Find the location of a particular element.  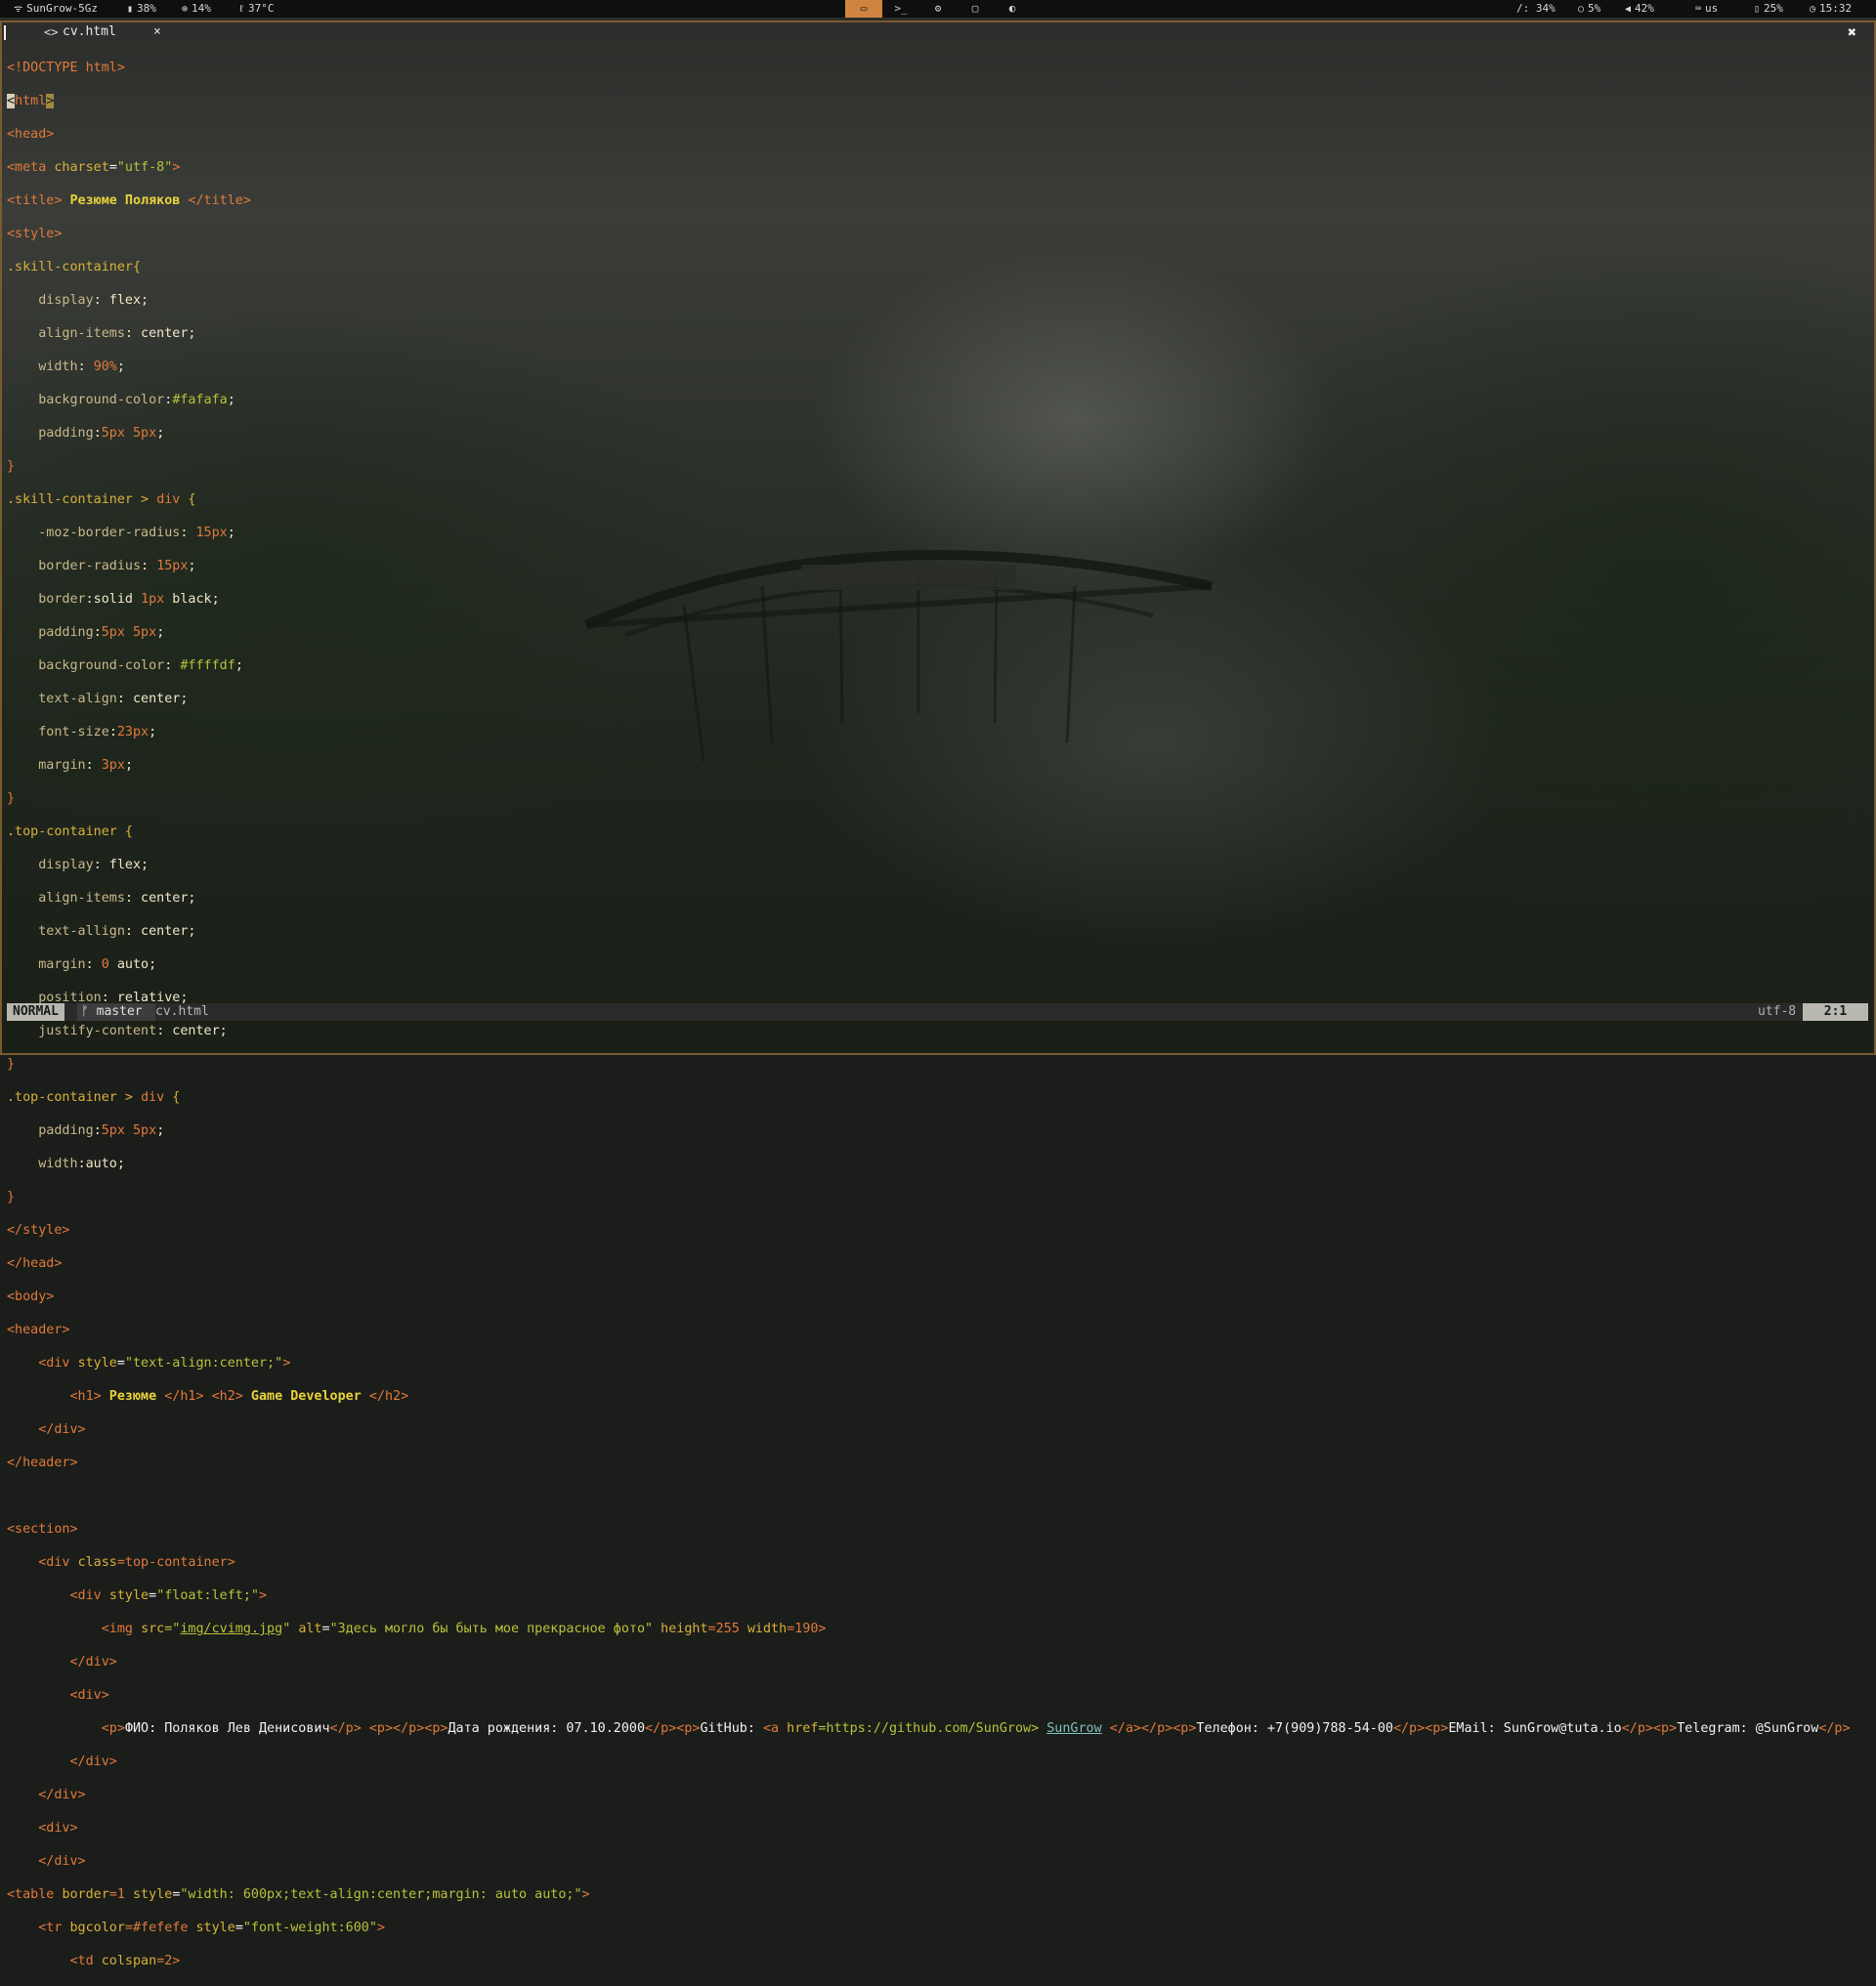

code-token: </a></p><p> is located at coordinates (1149, 1728).